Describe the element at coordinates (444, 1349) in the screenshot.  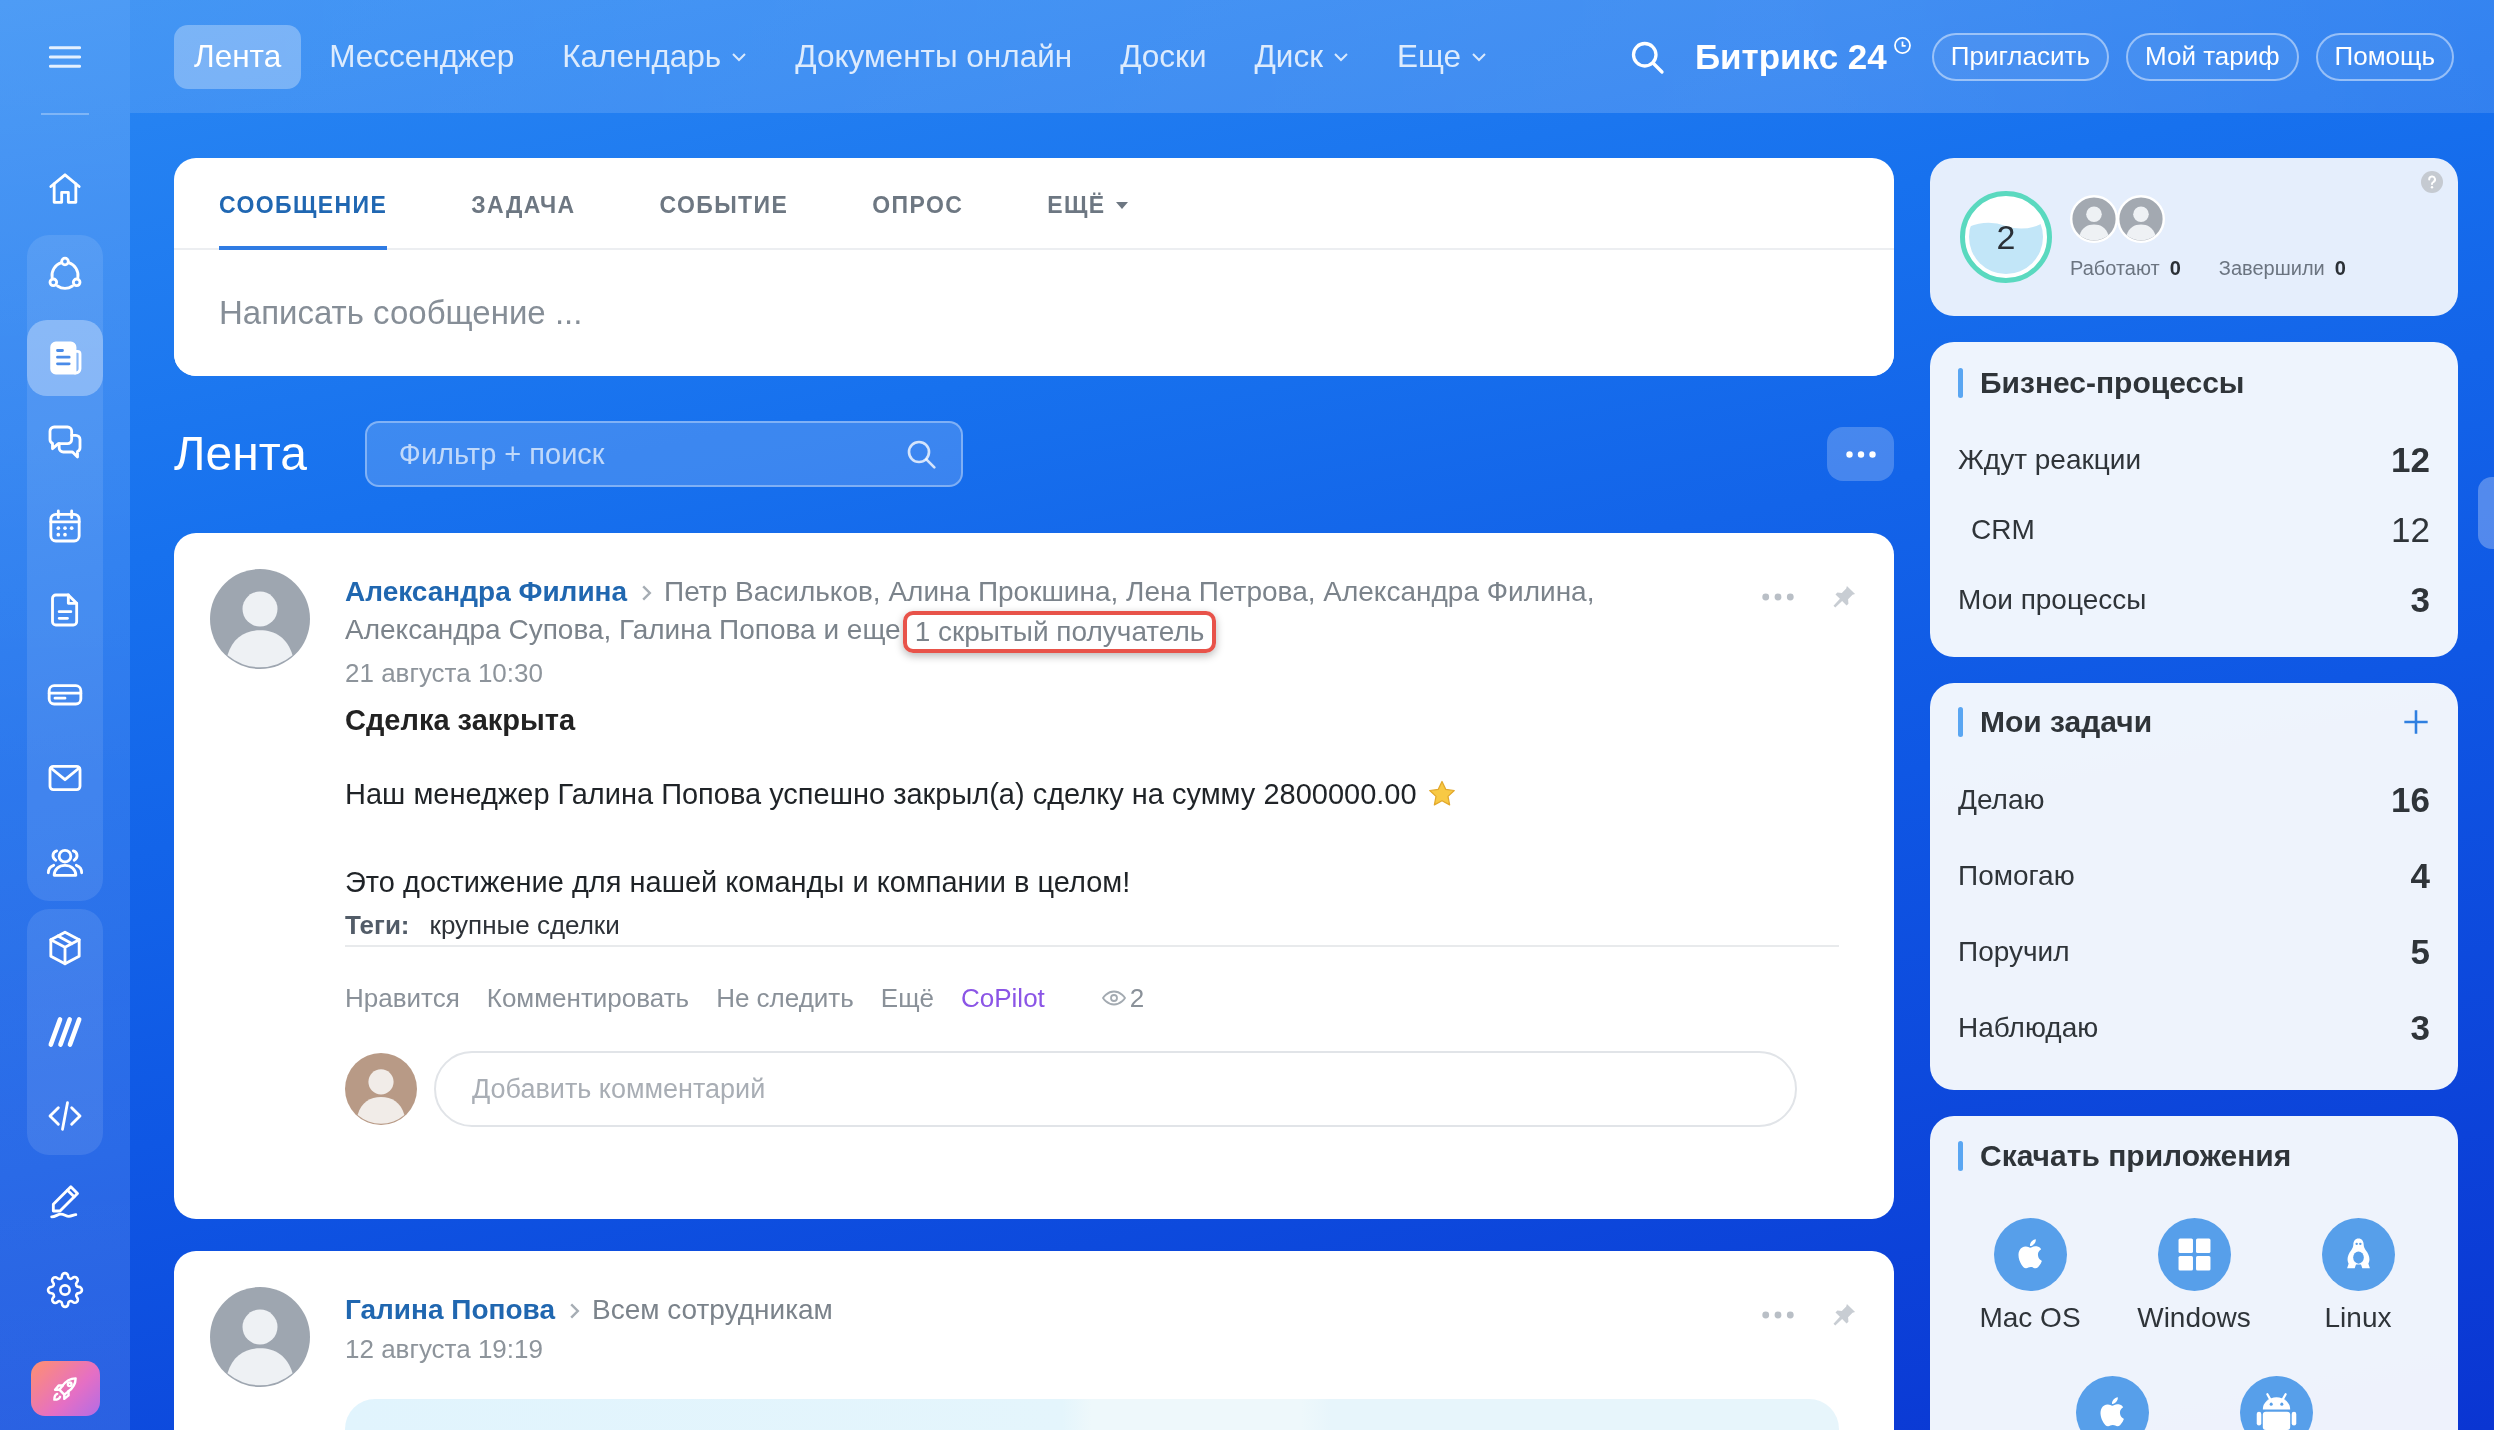
I see `post-date: 12 августа 19:19` at that location.